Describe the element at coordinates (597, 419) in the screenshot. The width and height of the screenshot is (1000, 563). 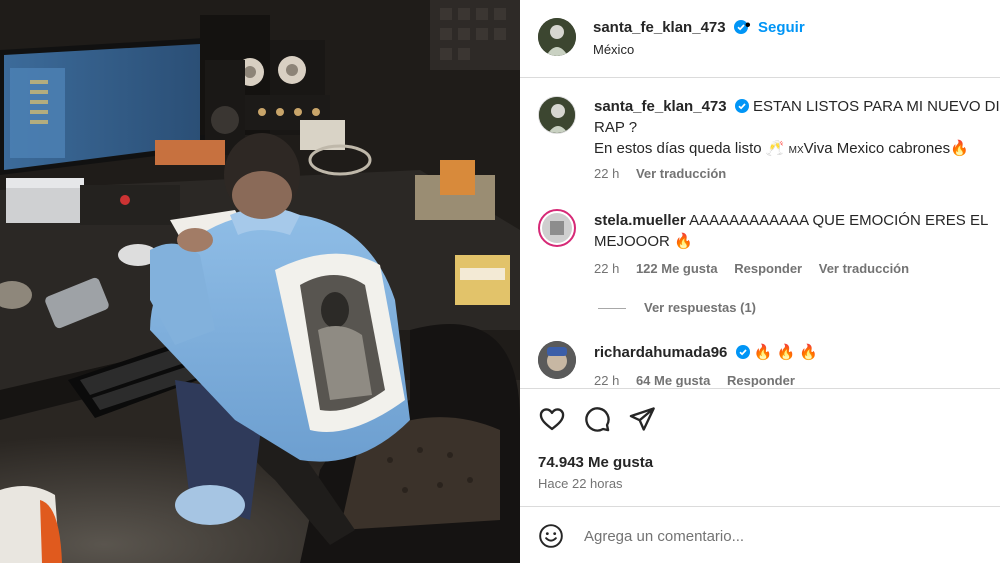
I see `comment-icon` at that location.